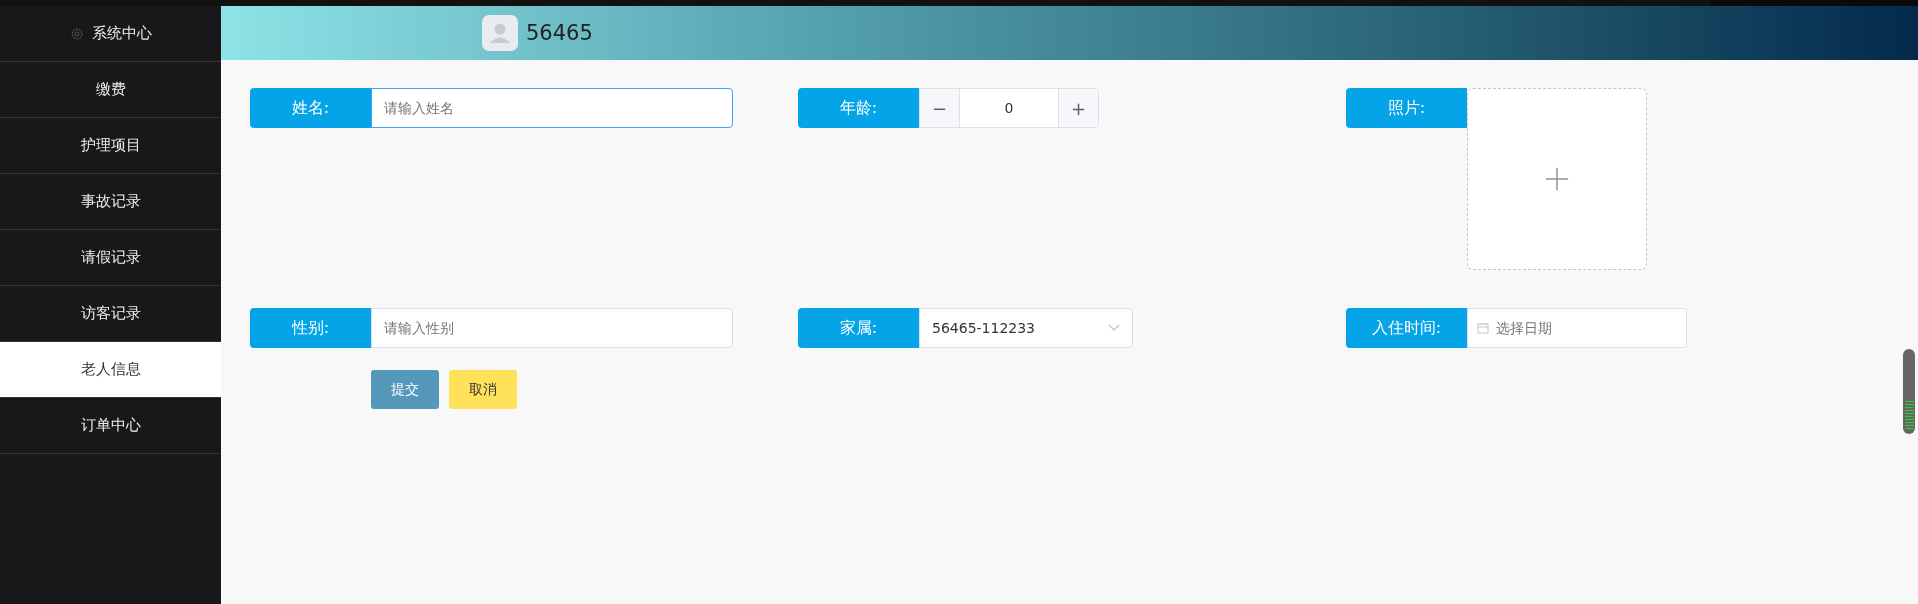 This screenshot has width=1918, height=604. Describe the element at coordinates (483, 389) in the screenshot. I see `cancel-button: 取消` at that location.